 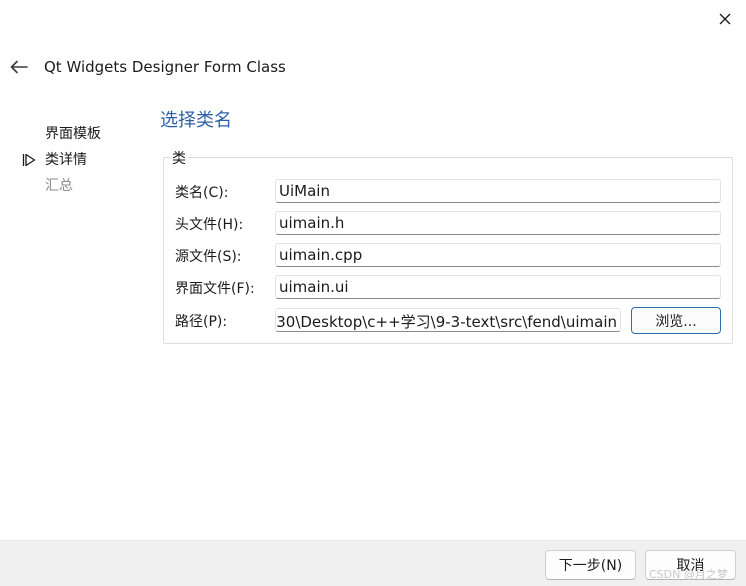 I want to click on wizard-footer: 下一步(N) 取消, so click(x=373, y=563).